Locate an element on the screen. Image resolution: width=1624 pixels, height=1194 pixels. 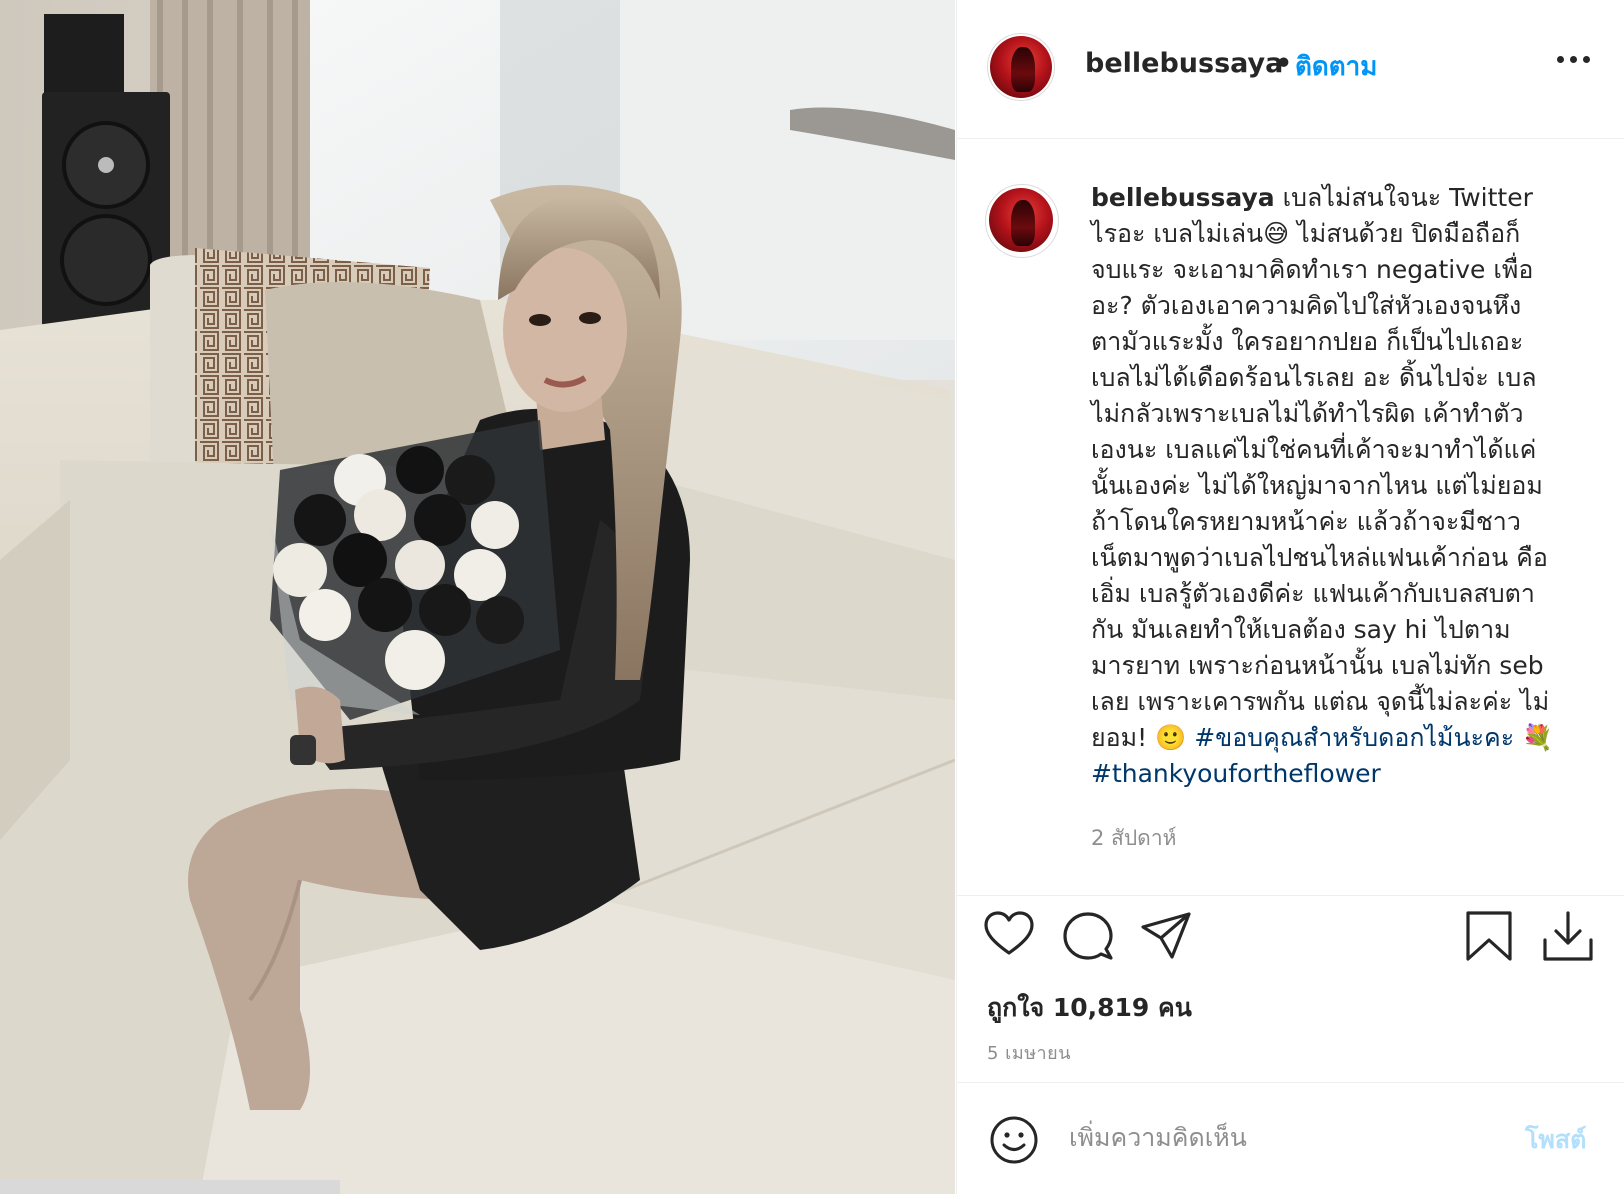
caption-text-line: เบลไม่สนใจนะ Twitter is located at coordinates (1407, 197).